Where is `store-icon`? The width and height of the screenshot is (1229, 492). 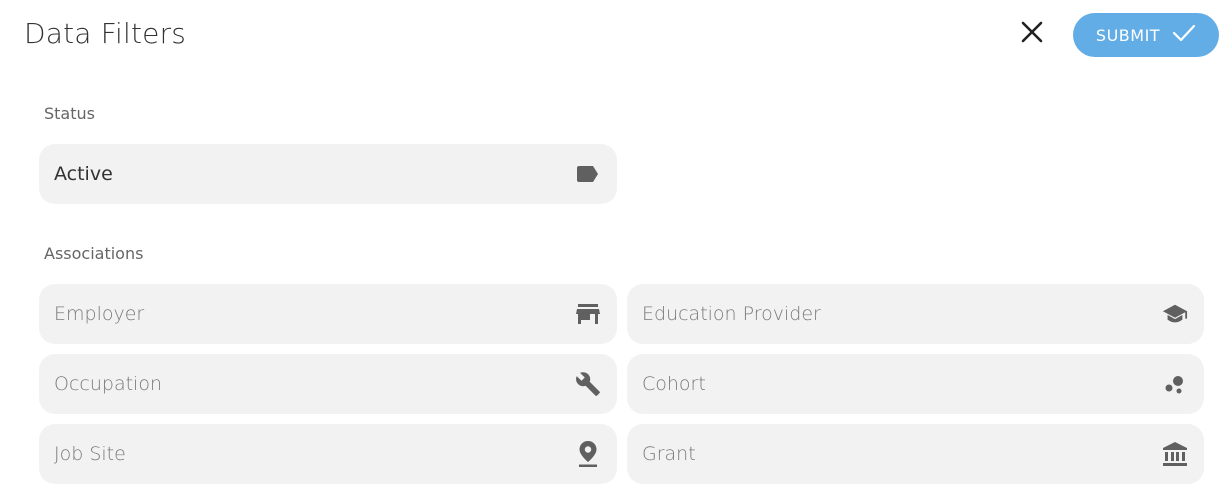 store-icon is located at coordinates (588, 314).